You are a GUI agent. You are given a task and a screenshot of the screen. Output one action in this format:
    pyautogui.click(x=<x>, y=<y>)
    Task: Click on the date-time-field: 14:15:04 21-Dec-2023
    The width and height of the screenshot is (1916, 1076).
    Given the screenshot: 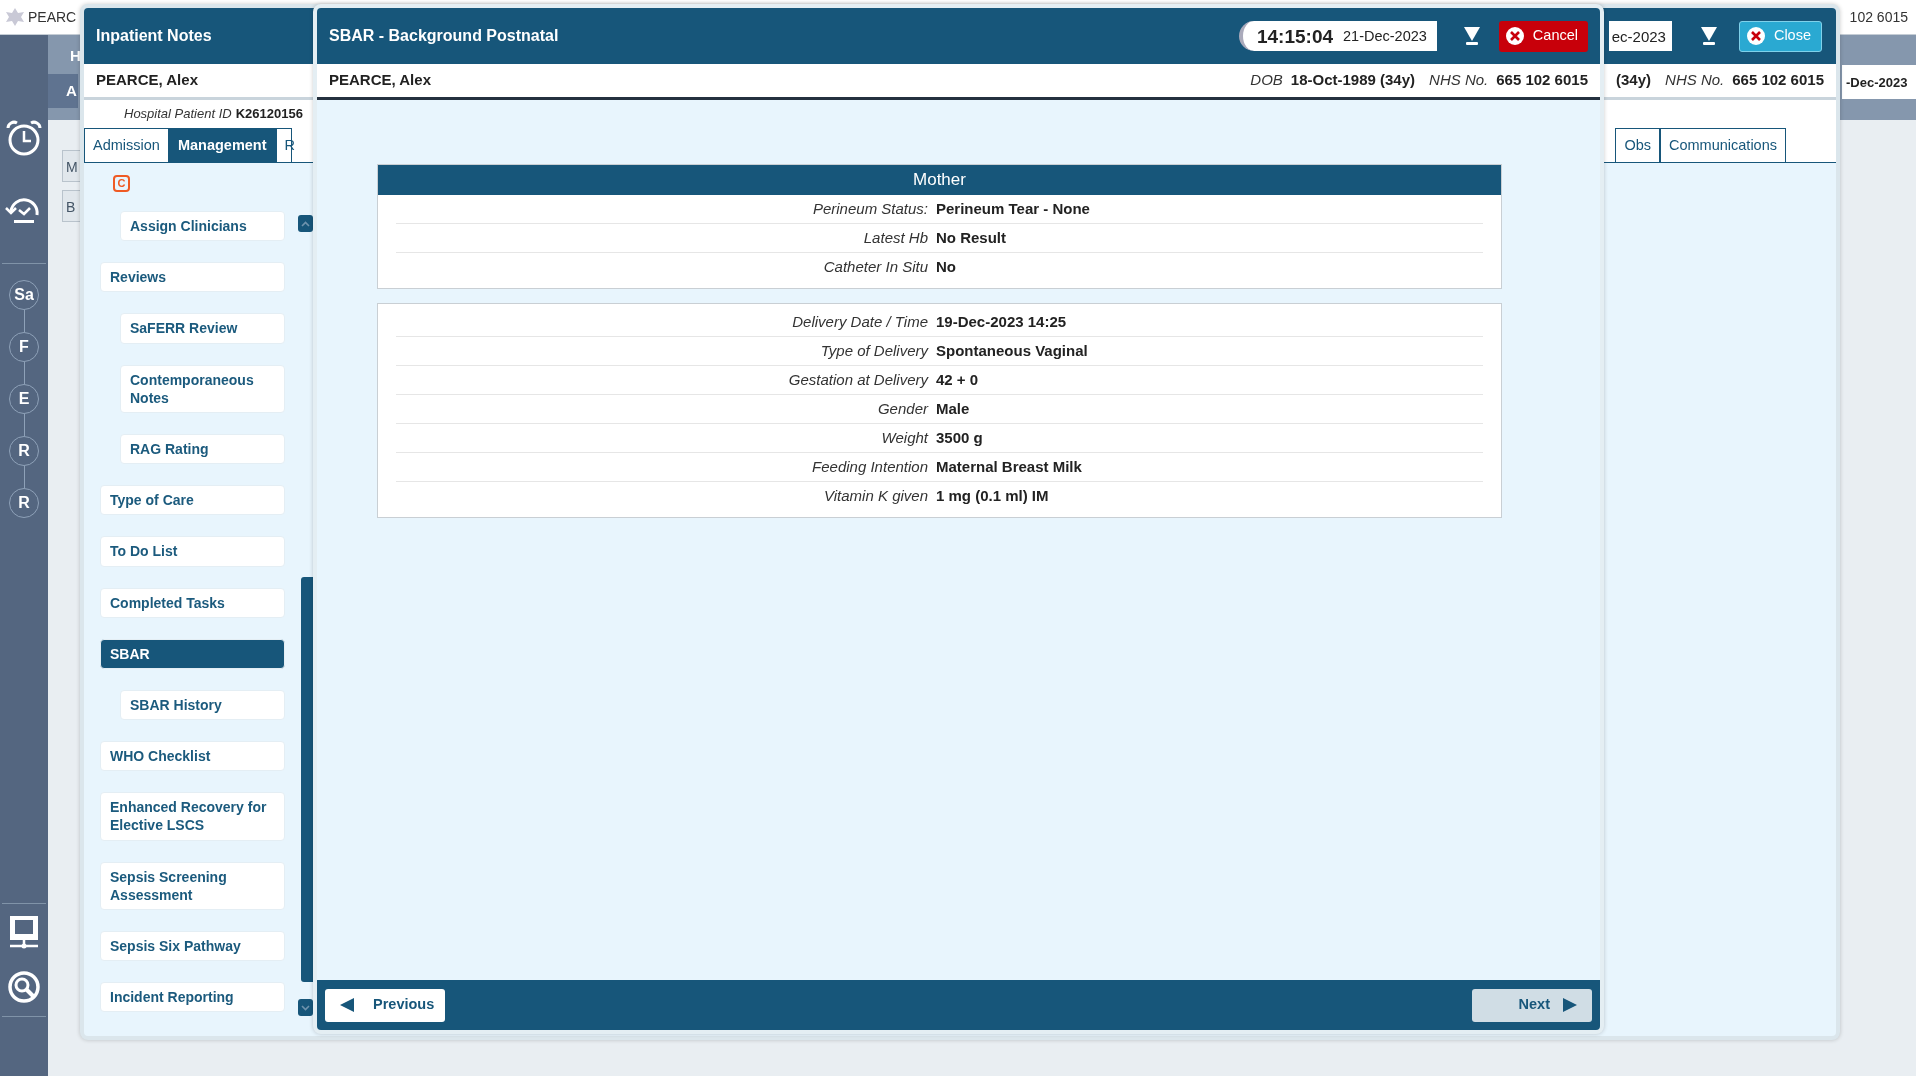 What is the action you would take?
    pyautogui.click(x=1337, y=36)
    